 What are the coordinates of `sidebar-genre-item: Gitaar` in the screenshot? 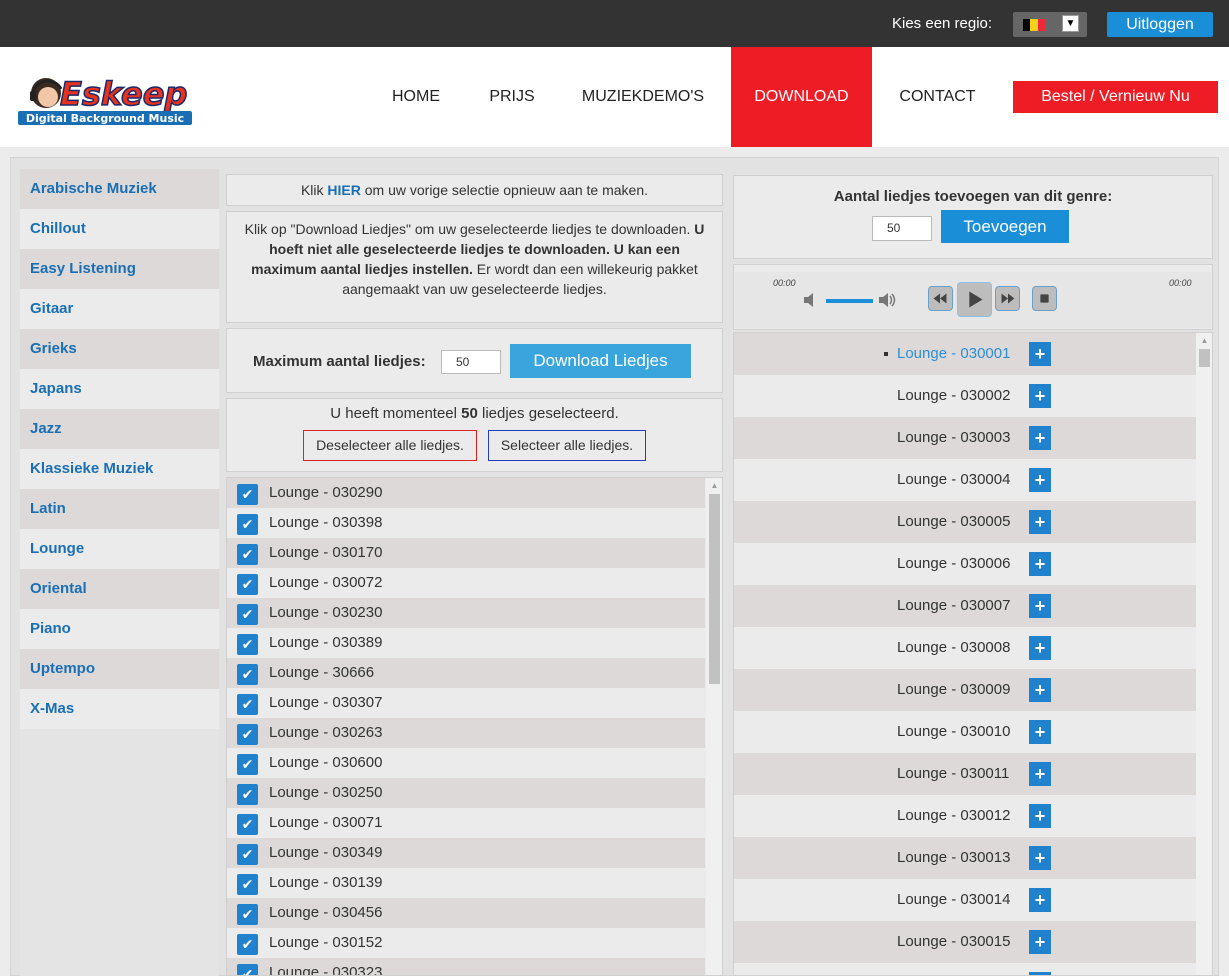 It's located at (119, 309).